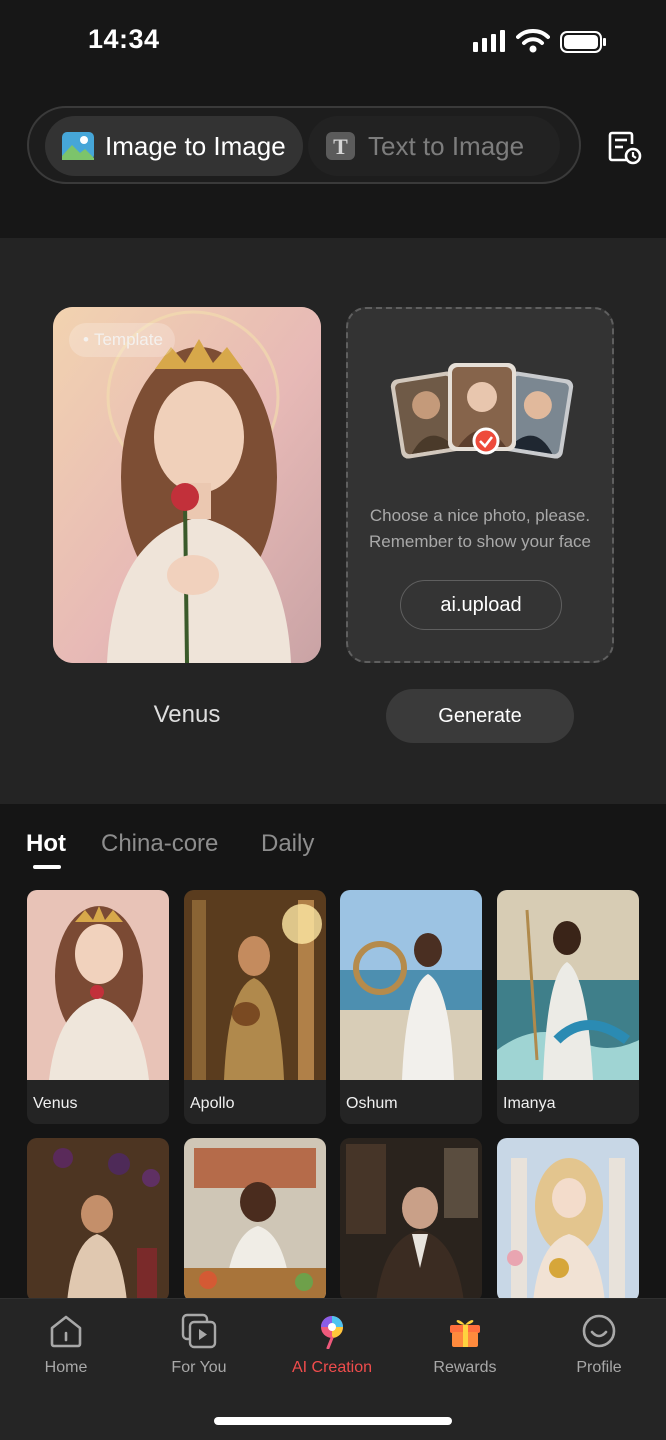 This screenshot has height=1440, width=666. I want to click on princess-thumbnail, so click(568, 1220).